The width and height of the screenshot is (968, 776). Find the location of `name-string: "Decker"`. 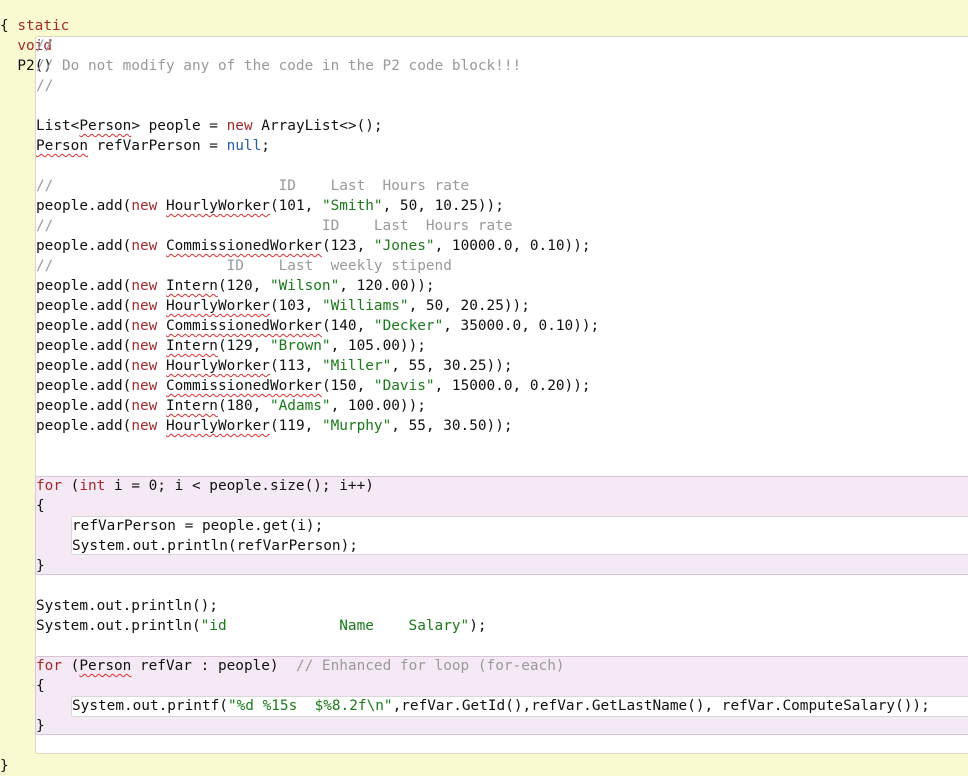

name-string: "Decker" is located at coordinates (408, 326).